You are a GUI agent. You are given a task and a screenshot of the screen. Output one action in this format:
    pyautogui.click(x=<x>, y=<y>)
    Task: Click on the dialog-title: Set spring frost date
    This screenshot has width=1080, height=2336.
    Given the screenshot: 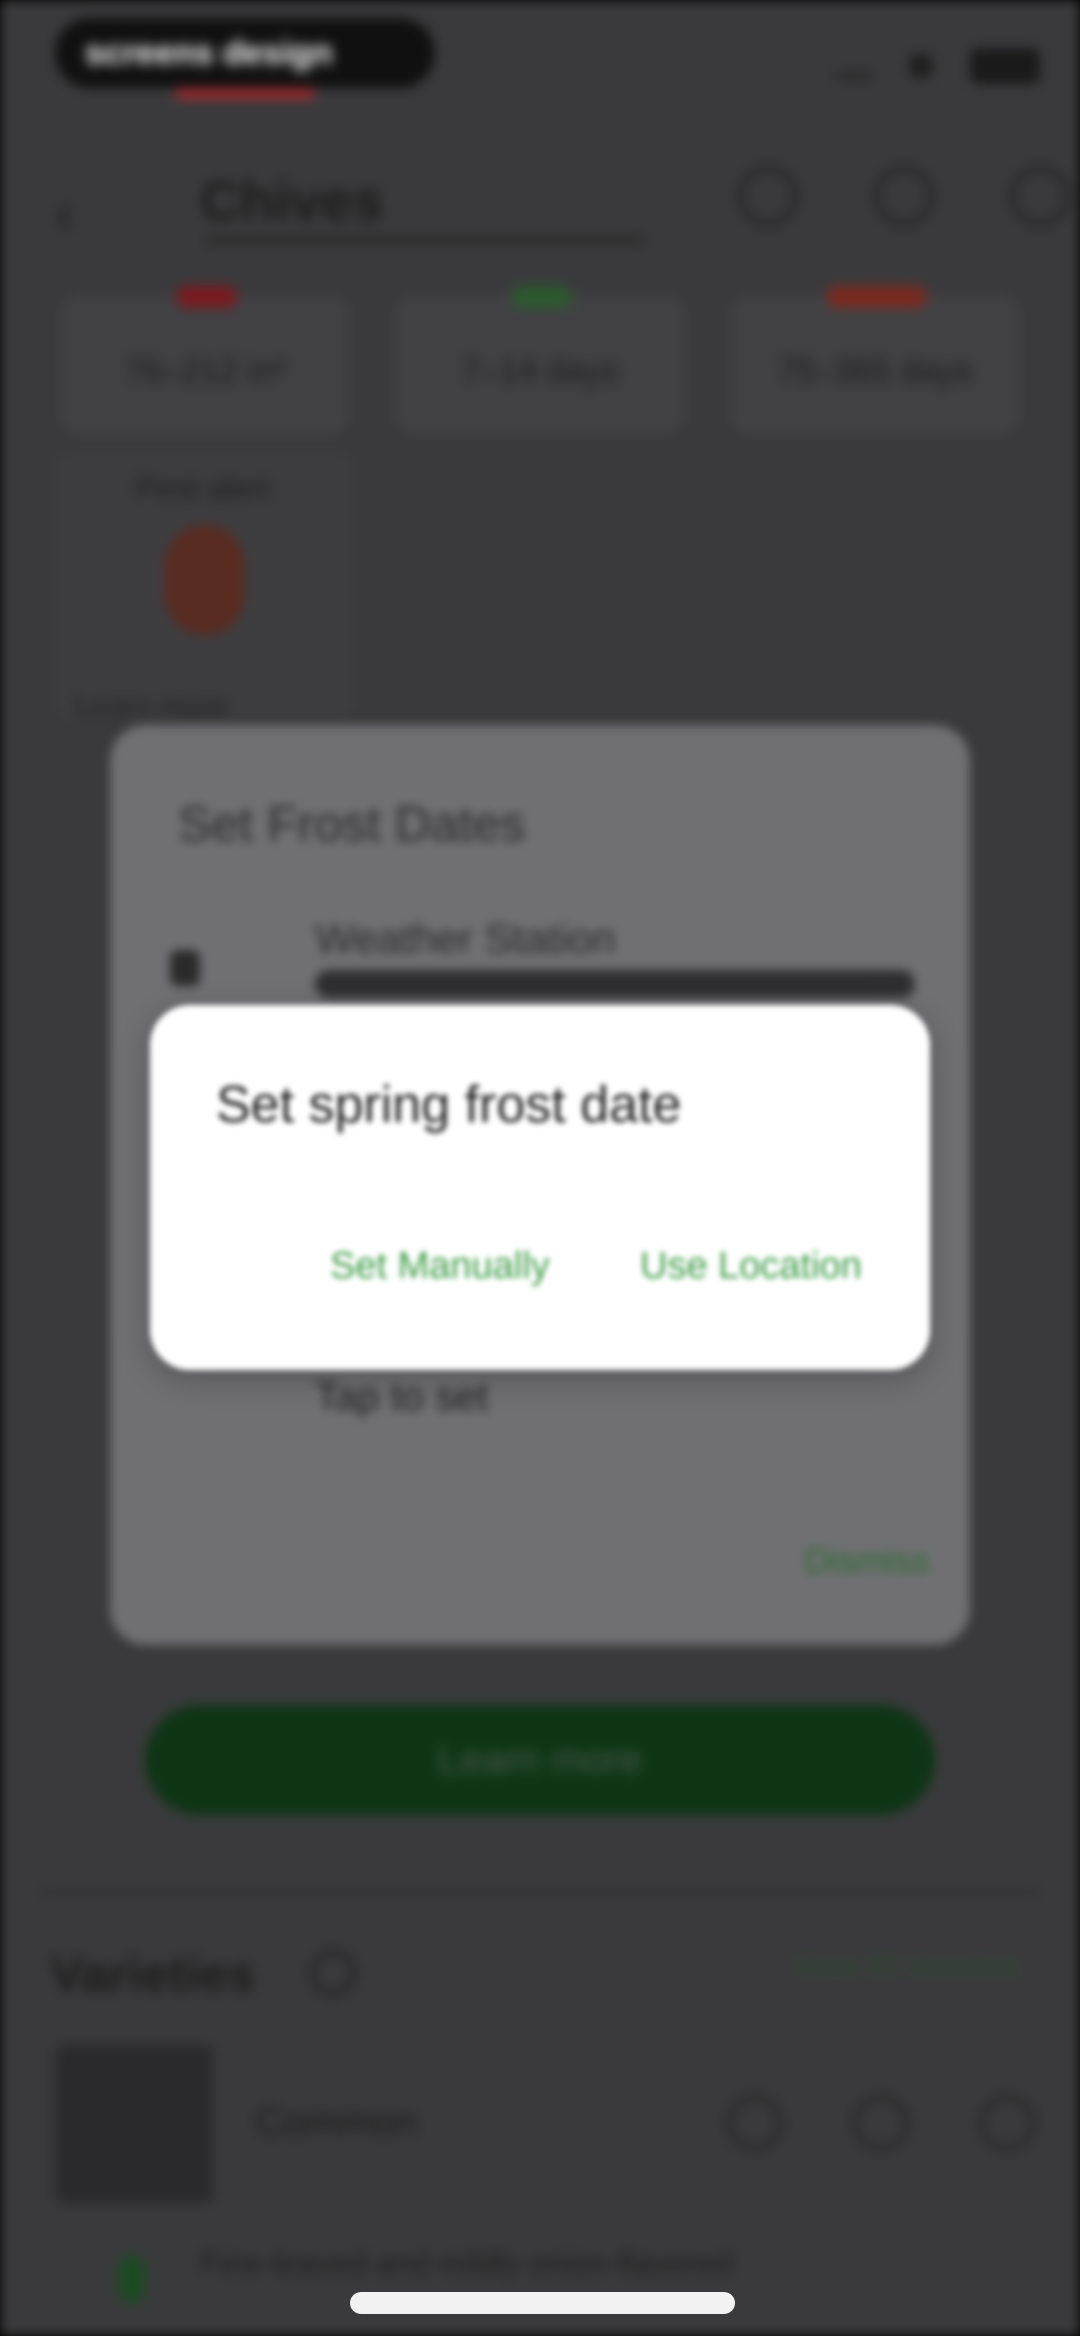 What is the action you would take?
    pyautogui.click(x=449, y=1105)
    